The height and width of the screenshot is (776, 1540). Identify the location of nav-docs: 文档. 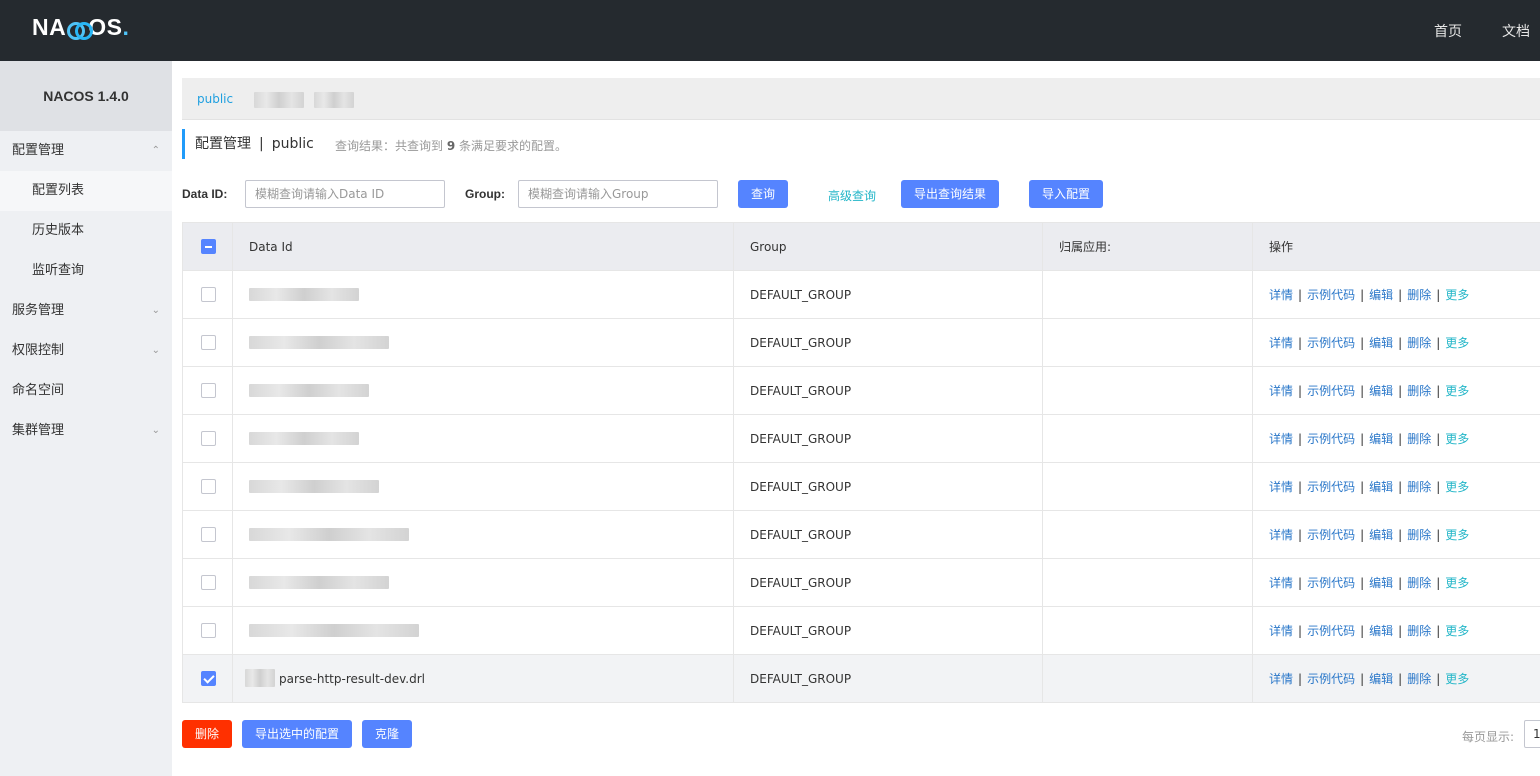
(1516, 31).